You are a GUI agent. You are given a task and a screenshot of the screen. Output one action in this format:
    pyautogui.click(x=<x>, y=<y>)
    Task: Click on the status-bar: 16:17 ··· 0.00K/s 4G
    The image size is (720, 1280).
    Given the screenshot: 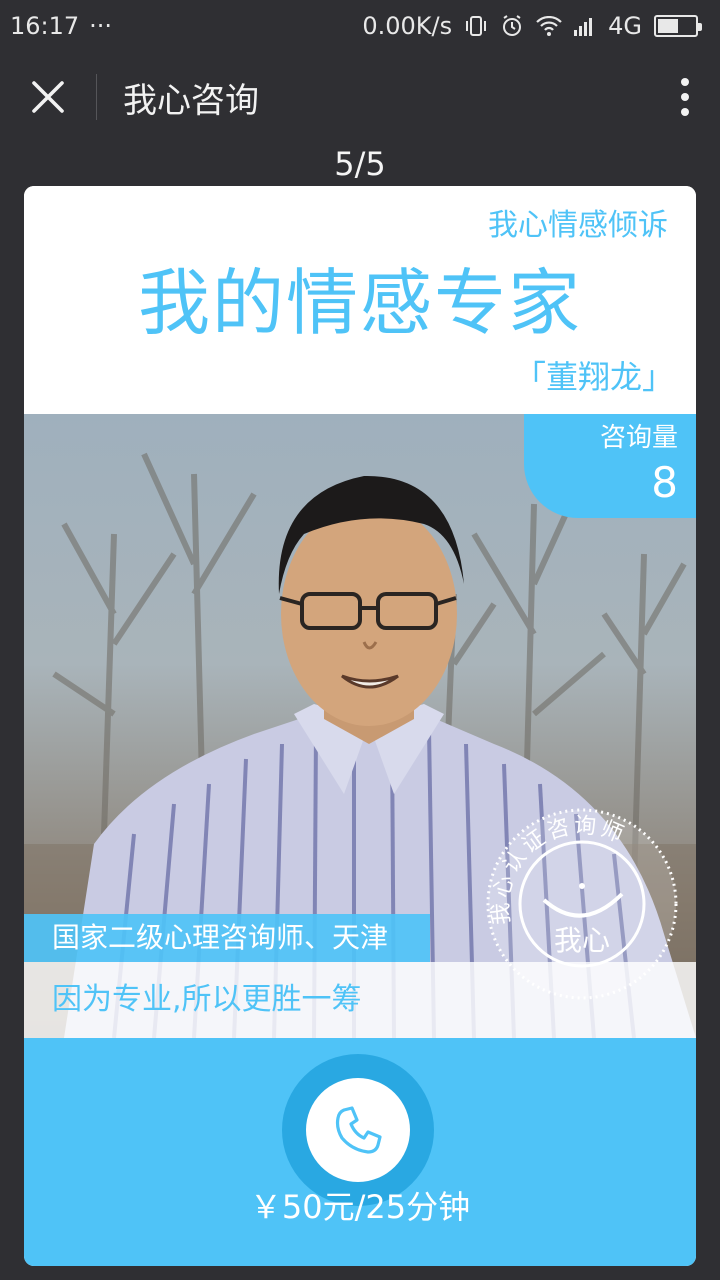 What is the action you would take?
    pyautogui.click(x=360, y=26)
    